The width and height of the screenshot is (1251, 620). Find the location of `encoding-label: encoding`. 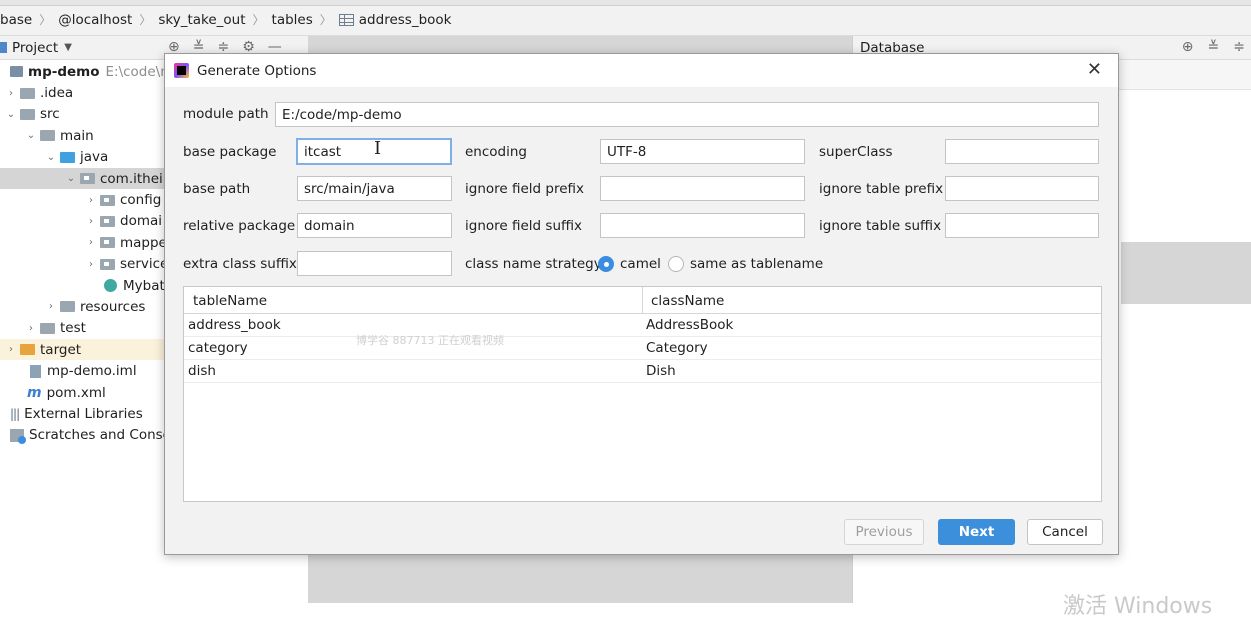

encoding-label: encoding is located at coordinates (496, 152).